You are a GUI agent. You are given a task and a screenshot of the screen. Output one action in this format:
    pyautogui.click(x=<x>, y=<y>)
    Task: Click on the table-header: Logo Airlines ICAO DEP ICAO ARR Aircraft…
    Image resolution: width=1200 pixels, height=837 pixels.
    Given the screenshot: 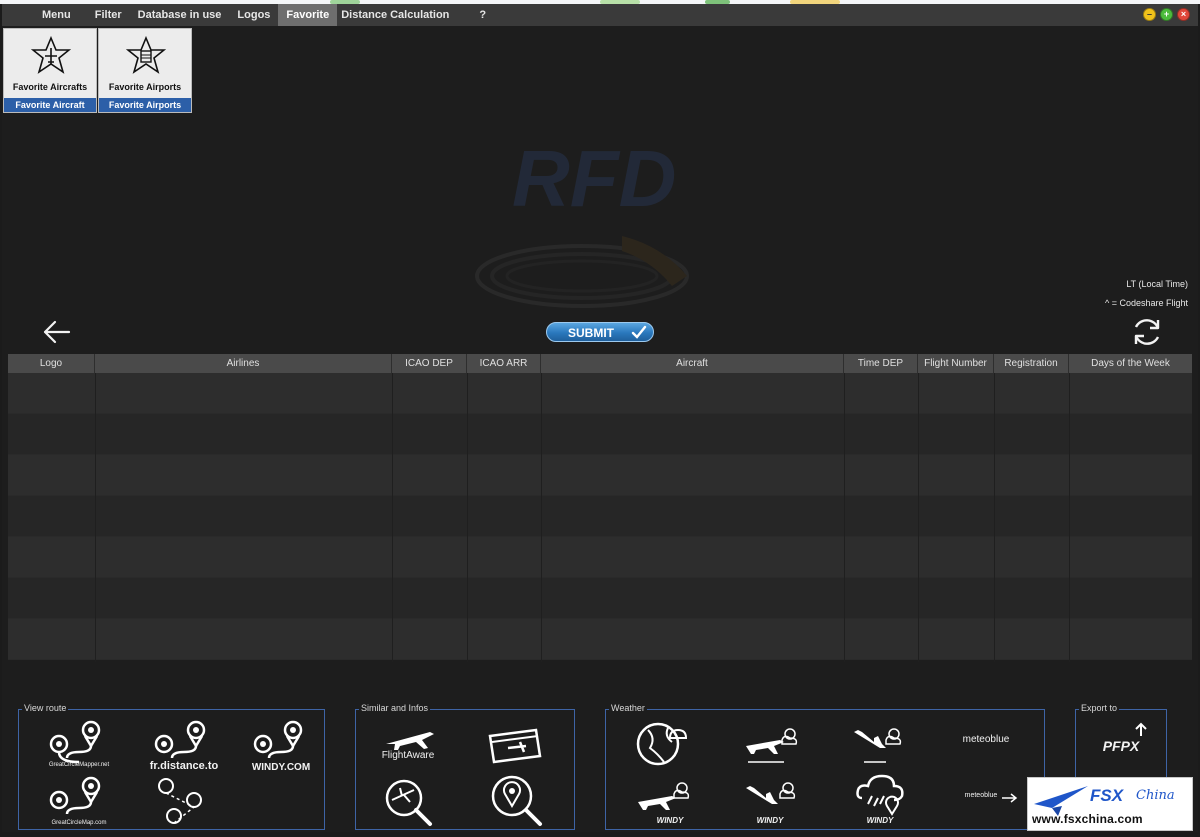 What is the action you would take?
    pyautogui.click(x=600, y=363)
    